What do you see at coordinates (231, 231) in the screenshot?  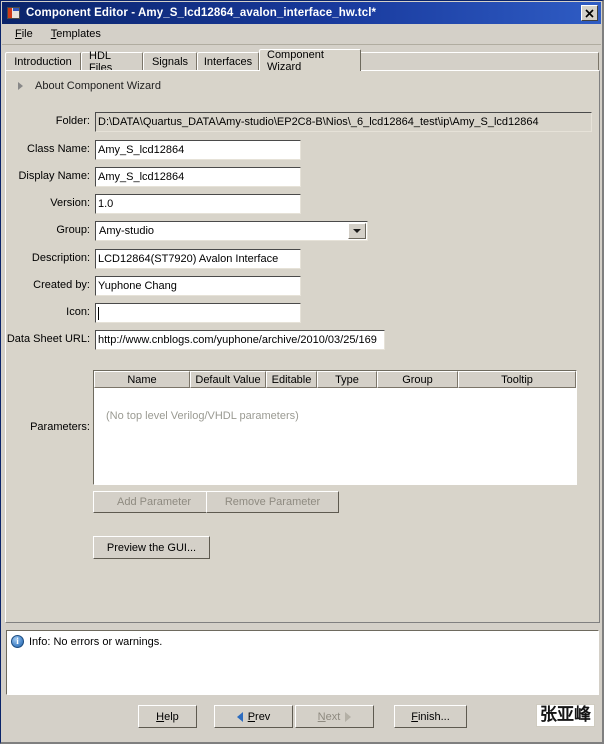 I see `group-select: Amy-studio` at bounding box center [231, 231].